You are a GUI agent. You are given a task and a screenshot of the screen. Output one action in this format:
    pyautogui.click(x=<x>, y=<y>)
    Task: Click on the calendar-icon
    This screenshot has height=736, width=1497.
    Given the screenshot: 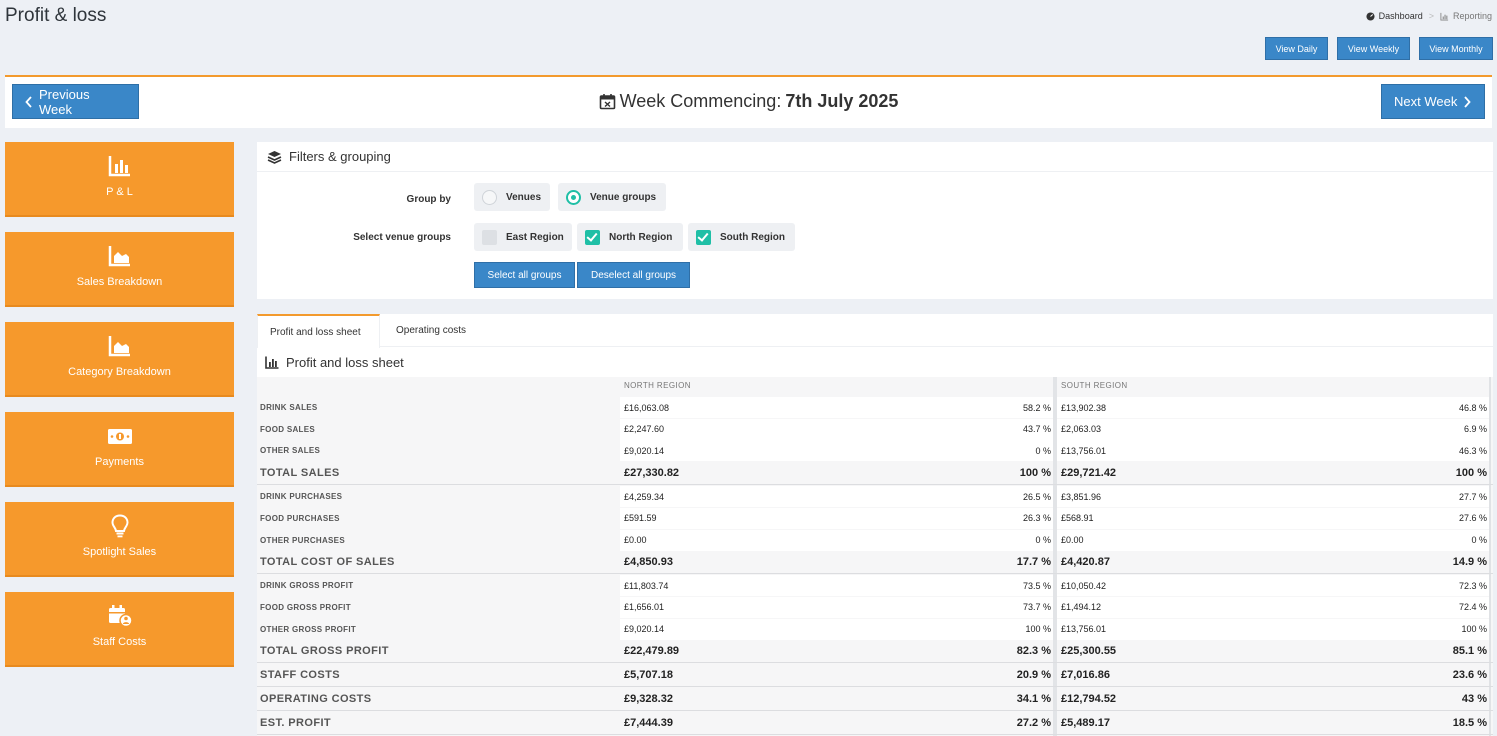 What is the action you would take?
    pyautogui.click(x=607, y=102)
    